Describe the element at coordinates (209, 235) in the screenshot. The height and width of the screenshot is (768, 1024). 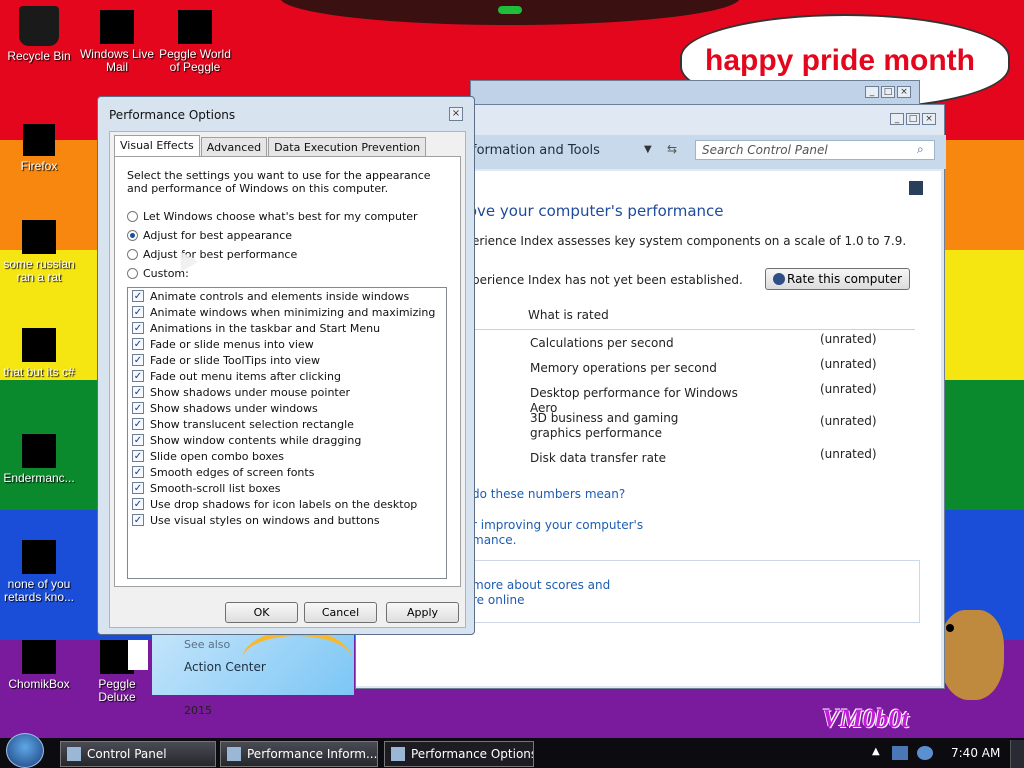
I see `radio-best-appearance: Adjust for best appearance` at that location.